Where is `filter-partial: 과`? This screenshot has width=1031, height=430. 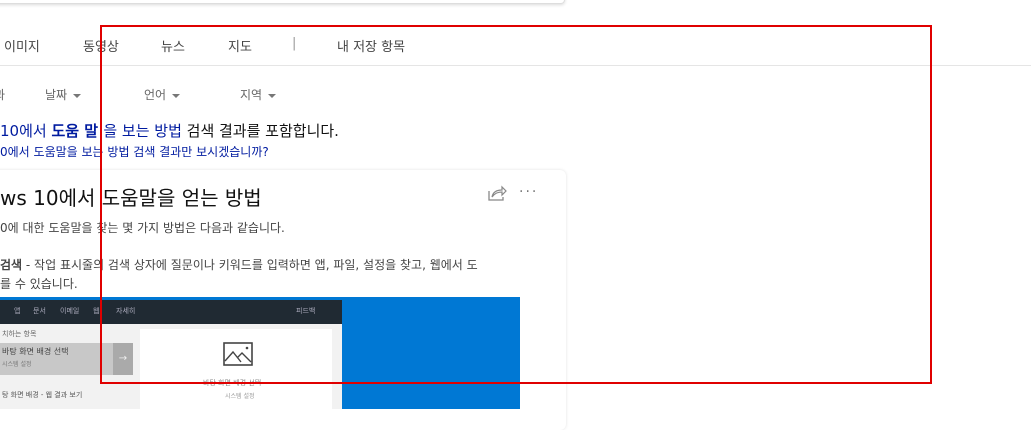
filter-partial: 과 is located at coordinates (2, 94).